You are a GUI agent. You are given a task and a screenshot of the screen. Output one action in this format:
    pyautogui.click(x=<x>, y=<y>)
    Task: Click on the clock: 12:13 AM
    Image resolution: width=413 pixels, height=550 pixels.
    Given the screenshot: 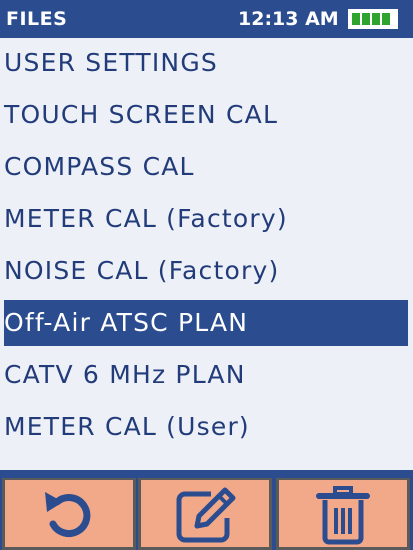 What is the action you would take?
    pyautogui.click(x=288, y=19)
    